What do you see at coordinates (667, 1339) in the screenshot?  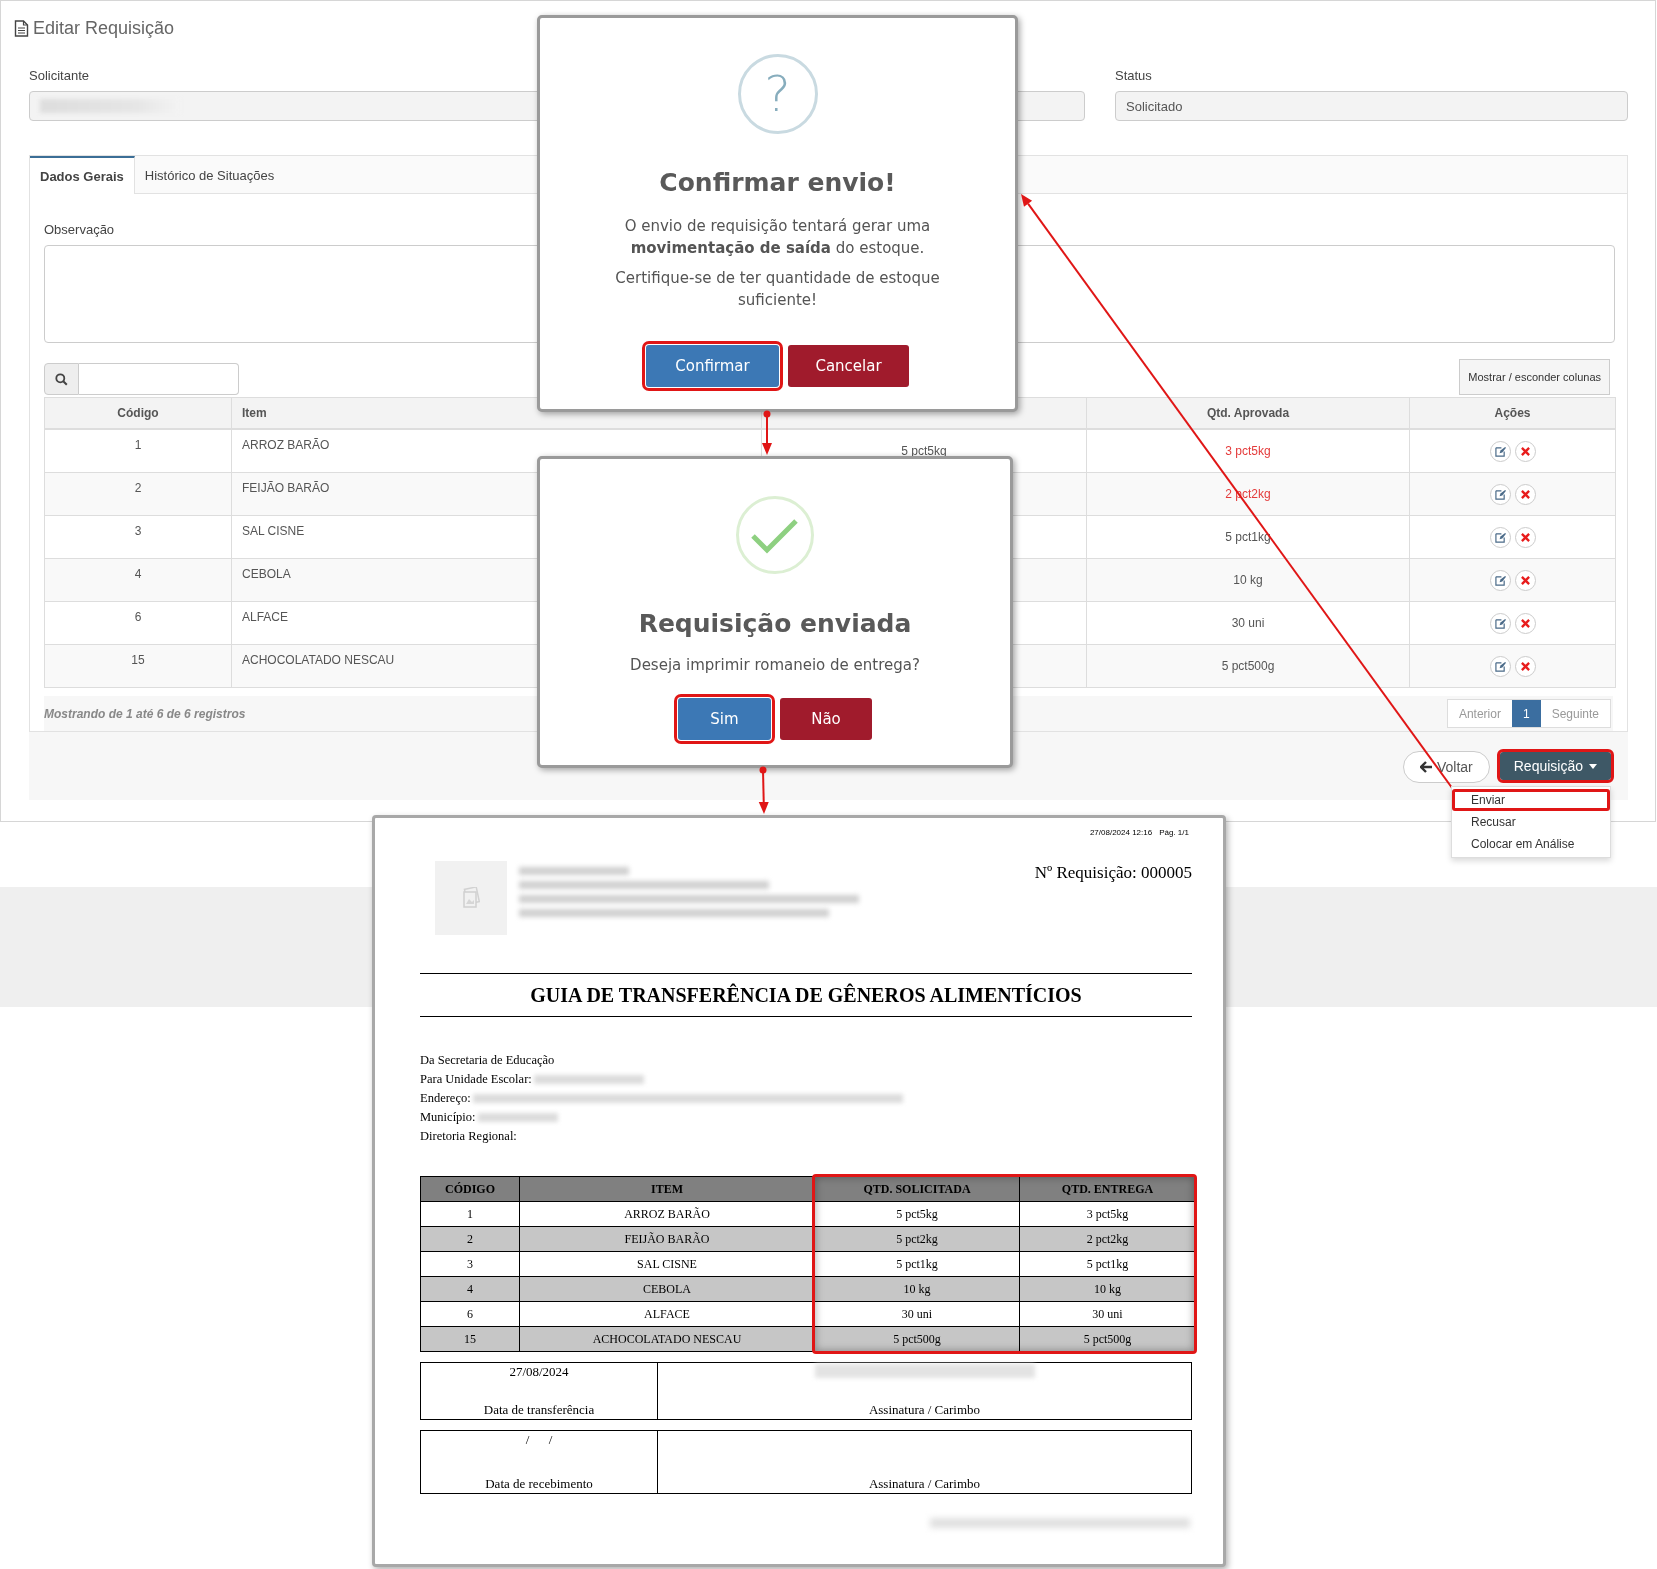 I see `table-cell: ACHOCOLATADO NESCAU` at bounding box center [667, 1339].